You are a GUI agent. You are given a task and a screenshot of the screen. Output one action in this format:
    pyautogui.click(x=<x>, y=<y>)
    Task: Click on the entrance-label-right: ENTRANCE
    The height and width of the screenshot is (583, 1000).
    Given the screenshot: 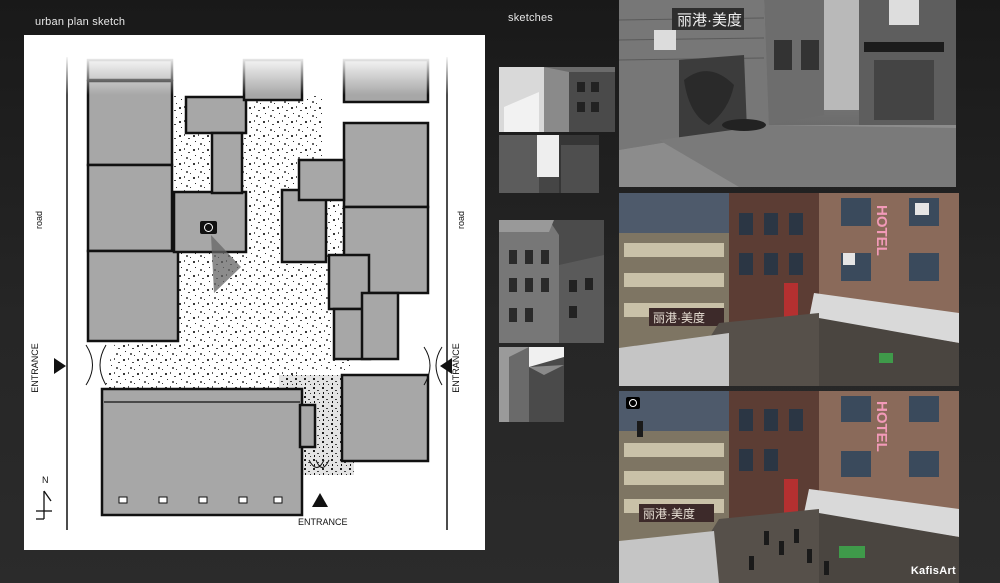 What is the action you would take?
    pyautogui.click(x=455, y=368)
    